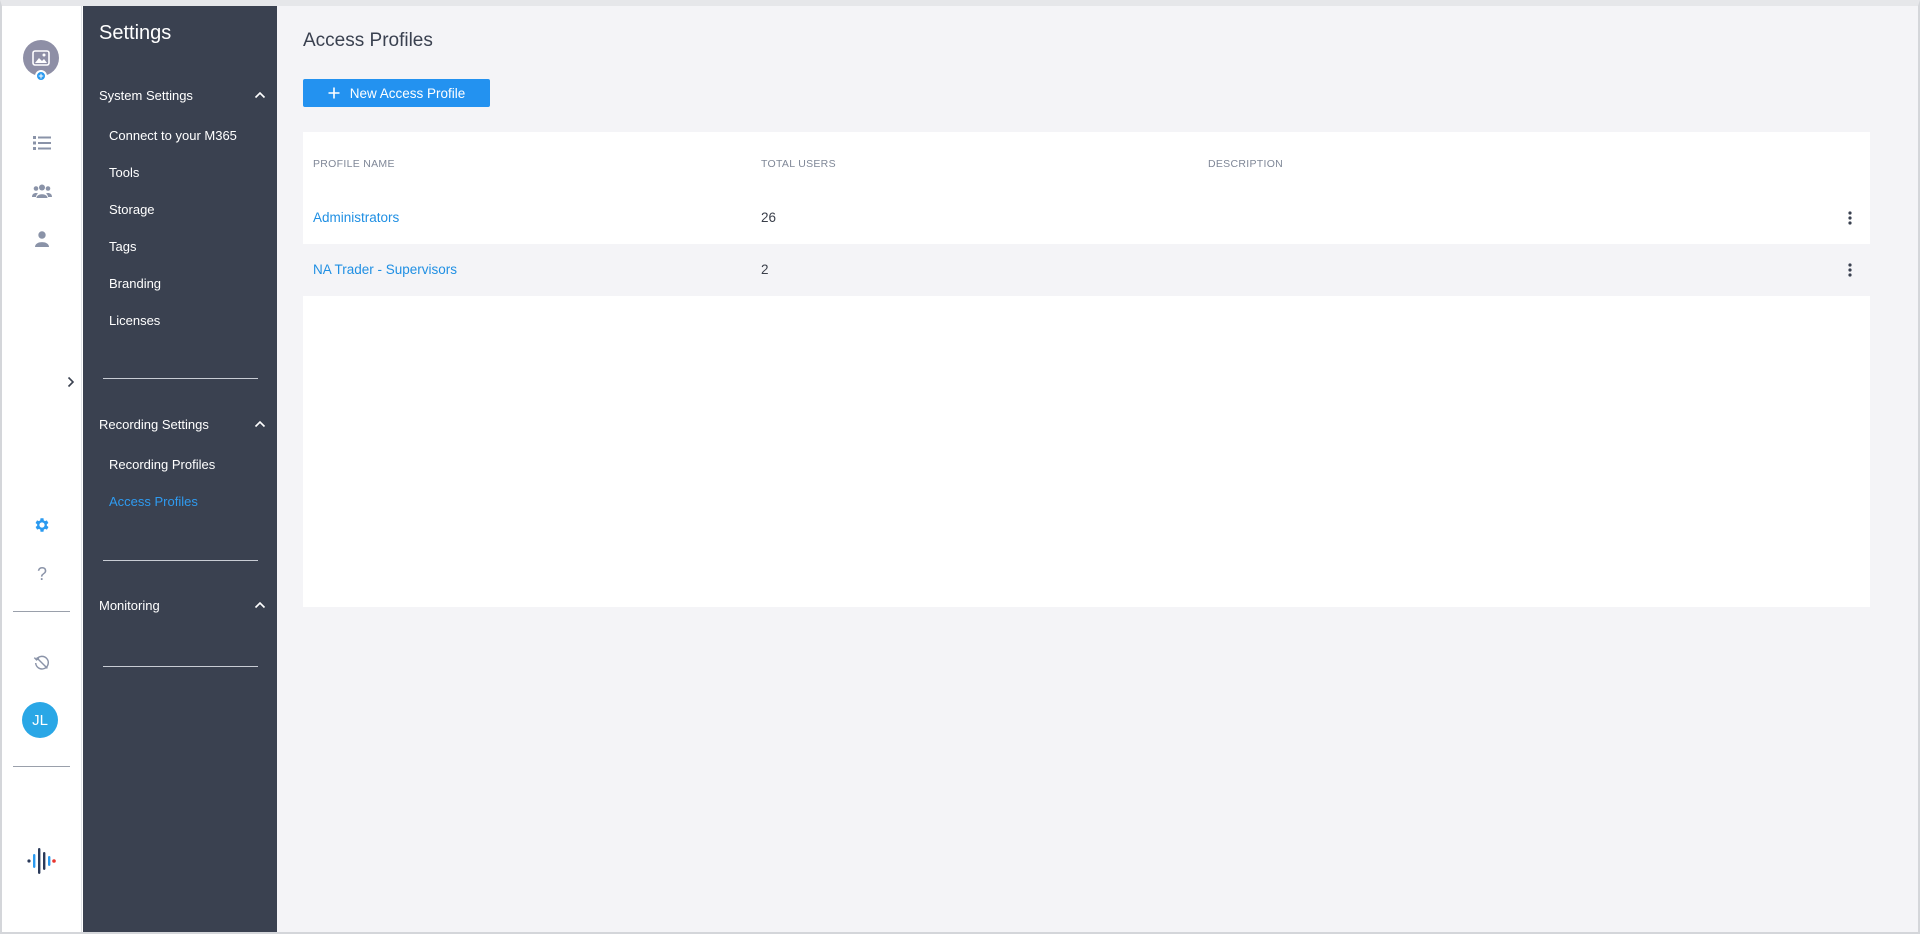 This screenshot has width=1920, height=934. Describe the element at coordinates (1086, 270) in the screenshot. I see `table-row: NA Trader - Supervisors 2` at that location.